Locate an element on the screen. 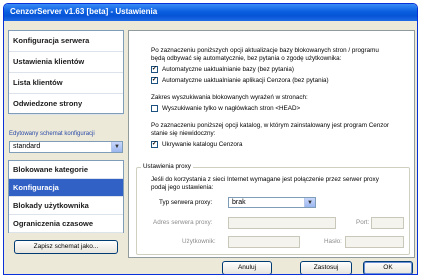  proxy-type-value: brak is located at coordinates (239, 202).